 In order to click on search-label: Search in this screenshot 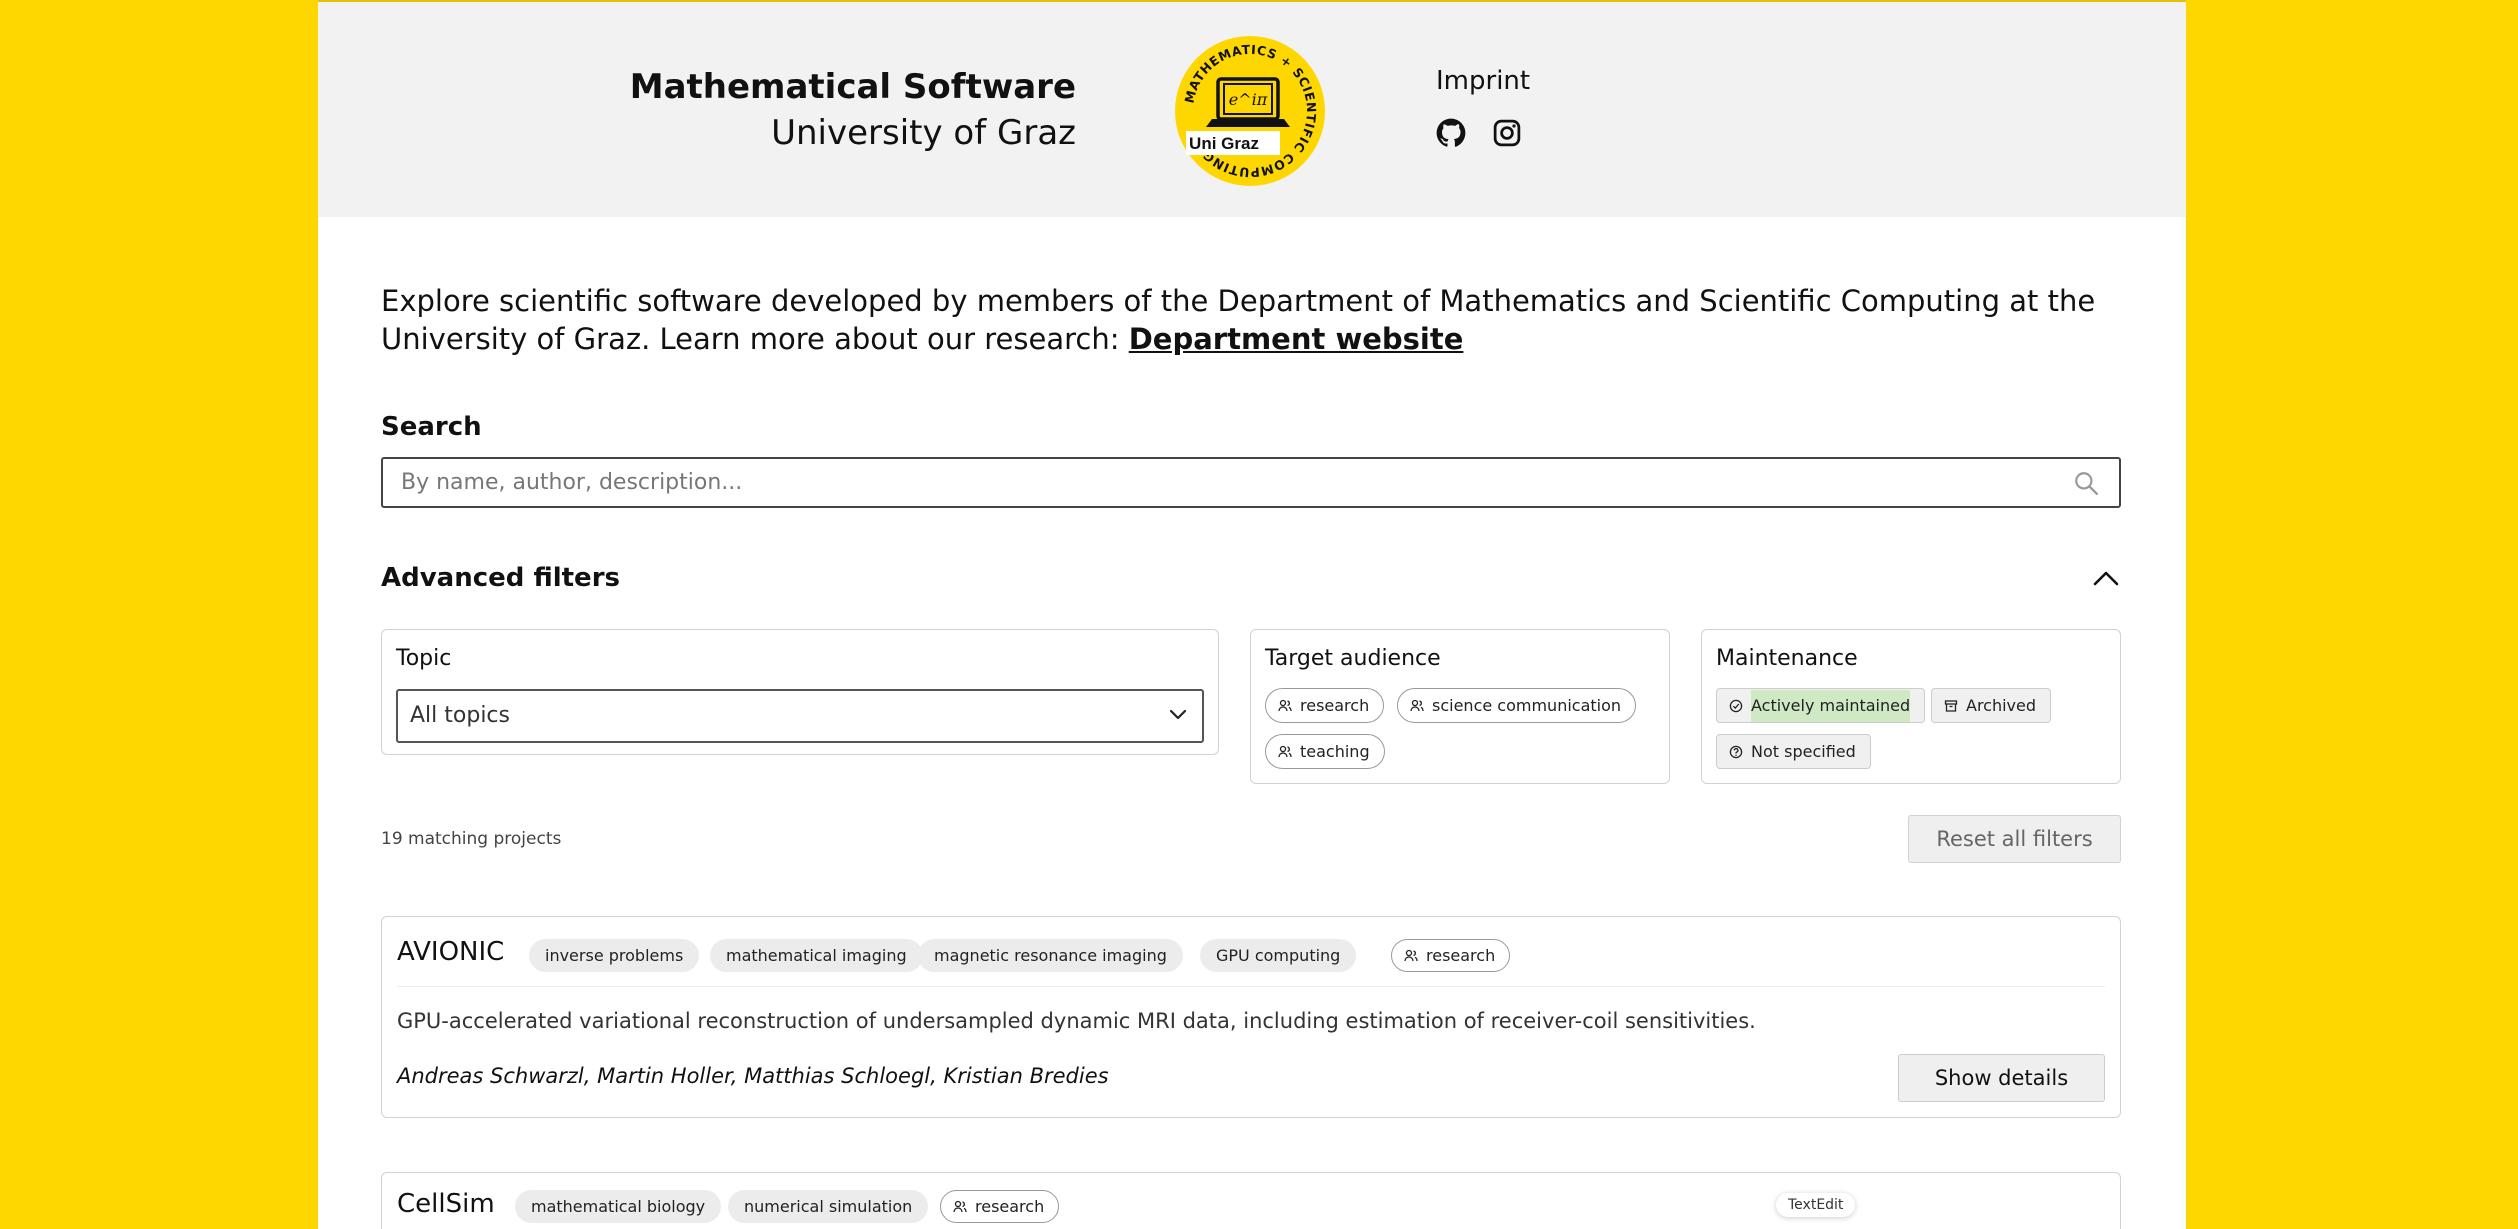, I will do `click(431, 427)`.